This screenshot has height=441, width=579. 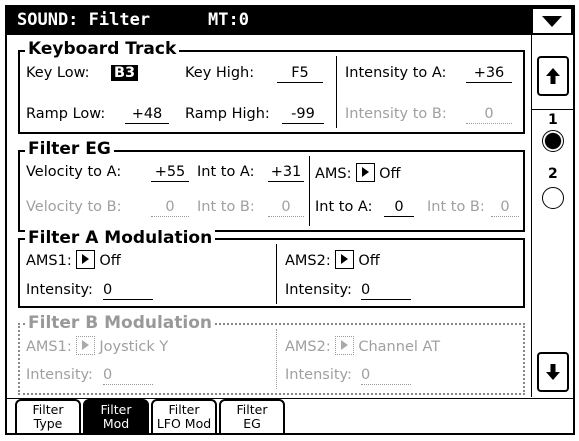 I want to click on int-to-b-label: Int to B:, so click(x=226, y=207).